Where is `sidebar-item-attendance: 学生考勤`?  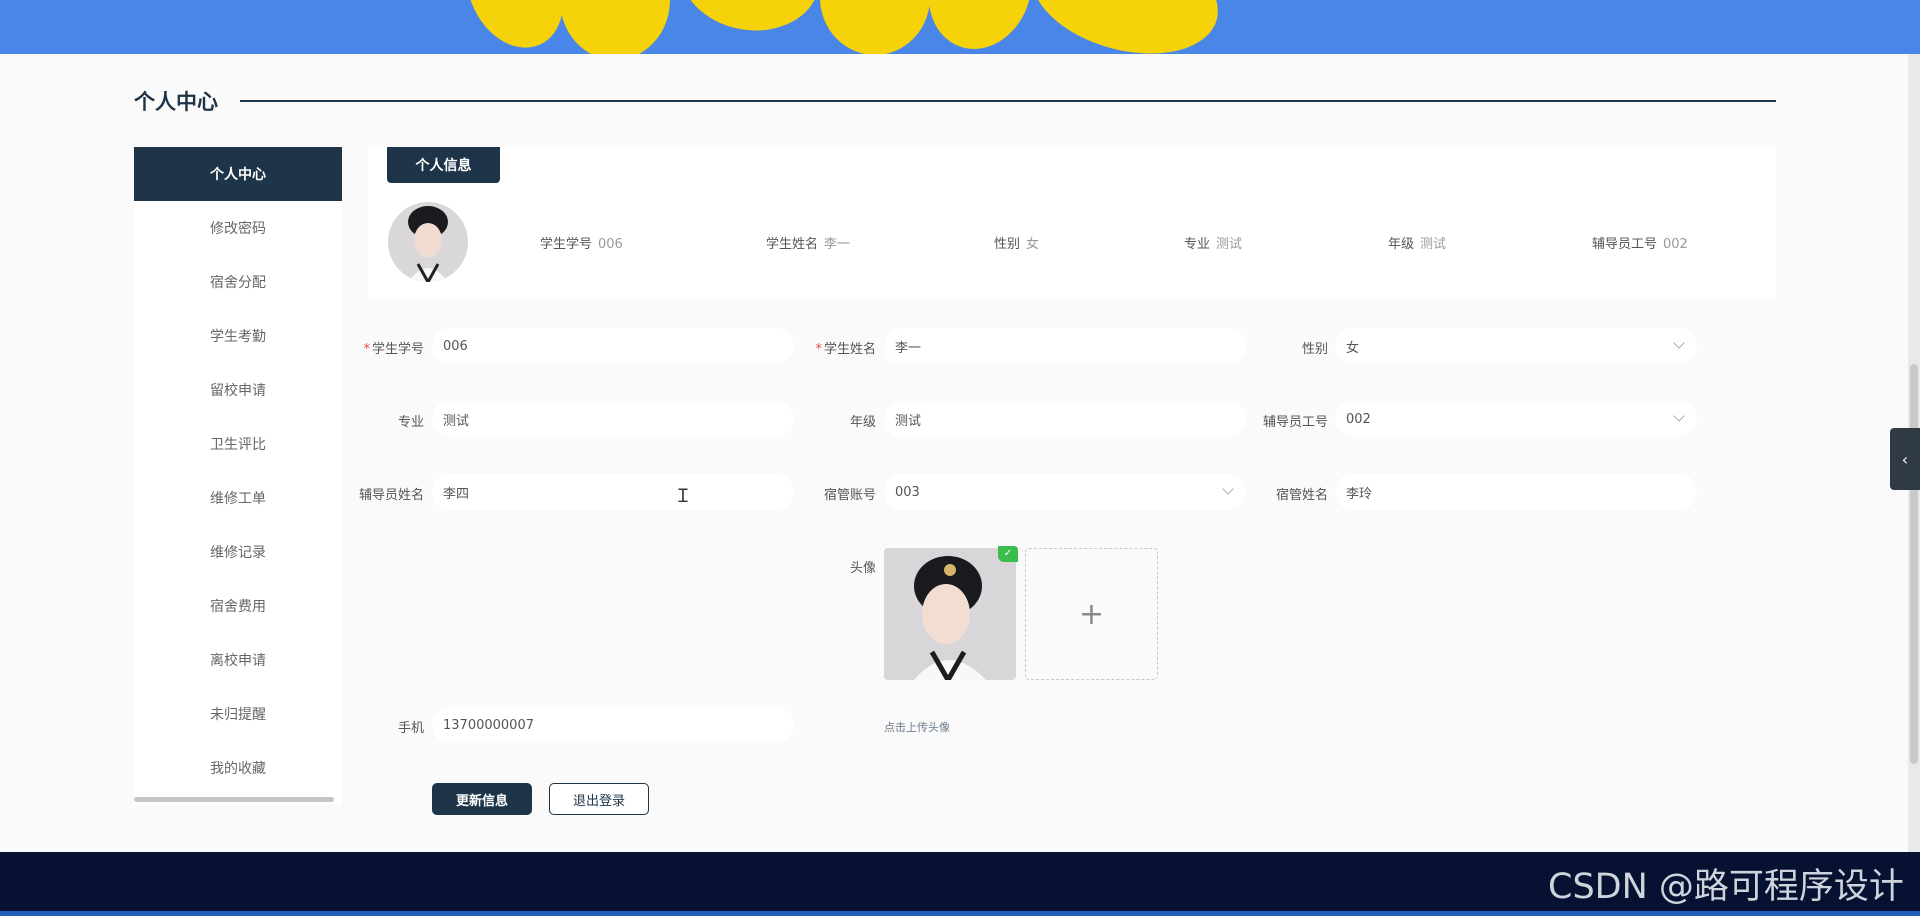 sidebar-item-attendance: 学生考勤 is located at coordinates (238, 336).